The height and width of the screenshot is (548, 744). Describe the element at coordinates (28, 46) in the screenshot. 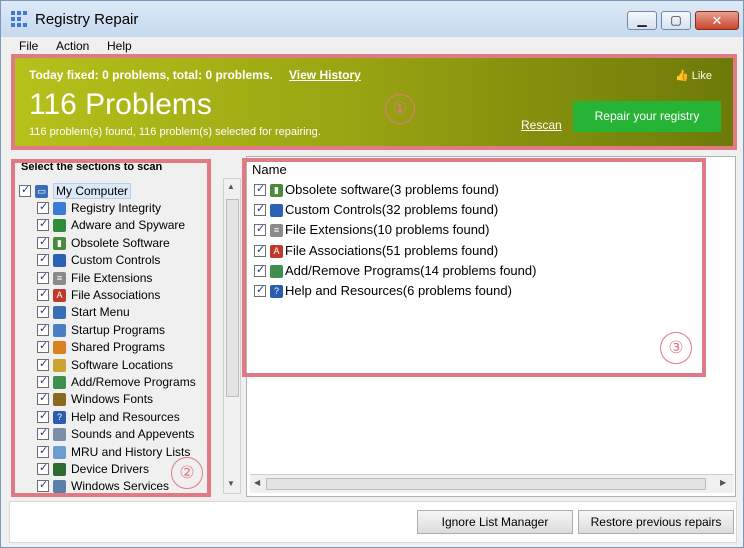

I see `menu-file: File` at that location.